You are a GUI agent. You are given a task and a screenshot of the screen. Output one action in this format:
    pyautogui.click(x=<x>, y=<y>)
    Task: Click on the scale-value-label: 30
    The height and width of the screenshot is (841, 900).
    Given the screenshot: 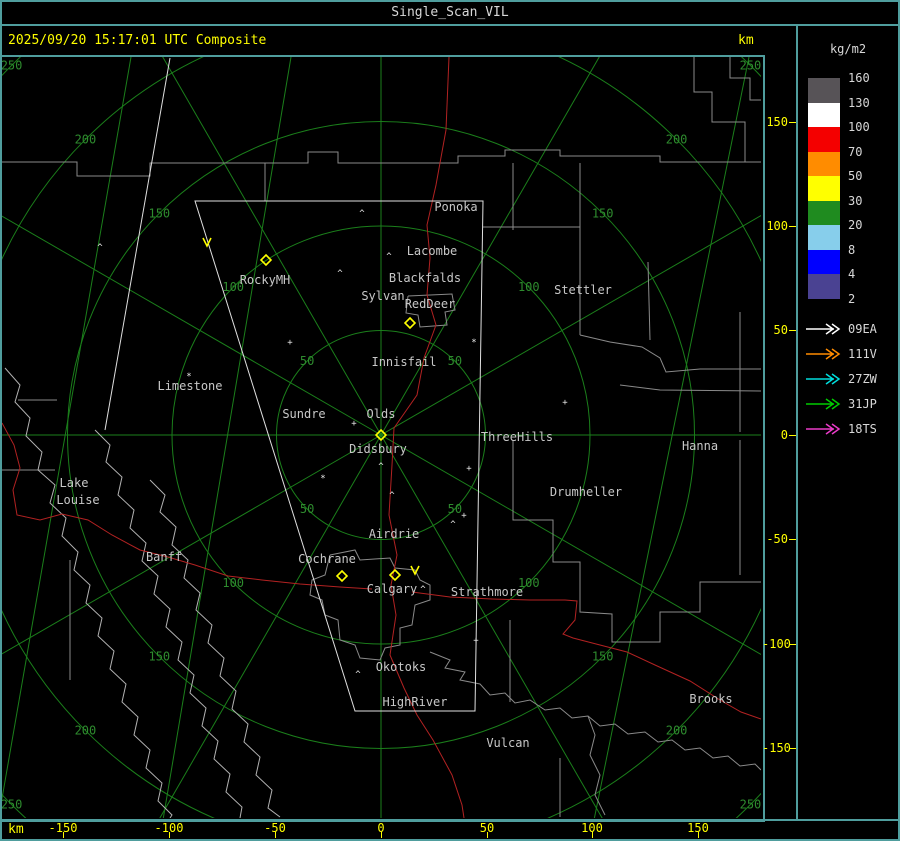 What is the action you would take?
    pyautogui.click(x=855, y=200)
    